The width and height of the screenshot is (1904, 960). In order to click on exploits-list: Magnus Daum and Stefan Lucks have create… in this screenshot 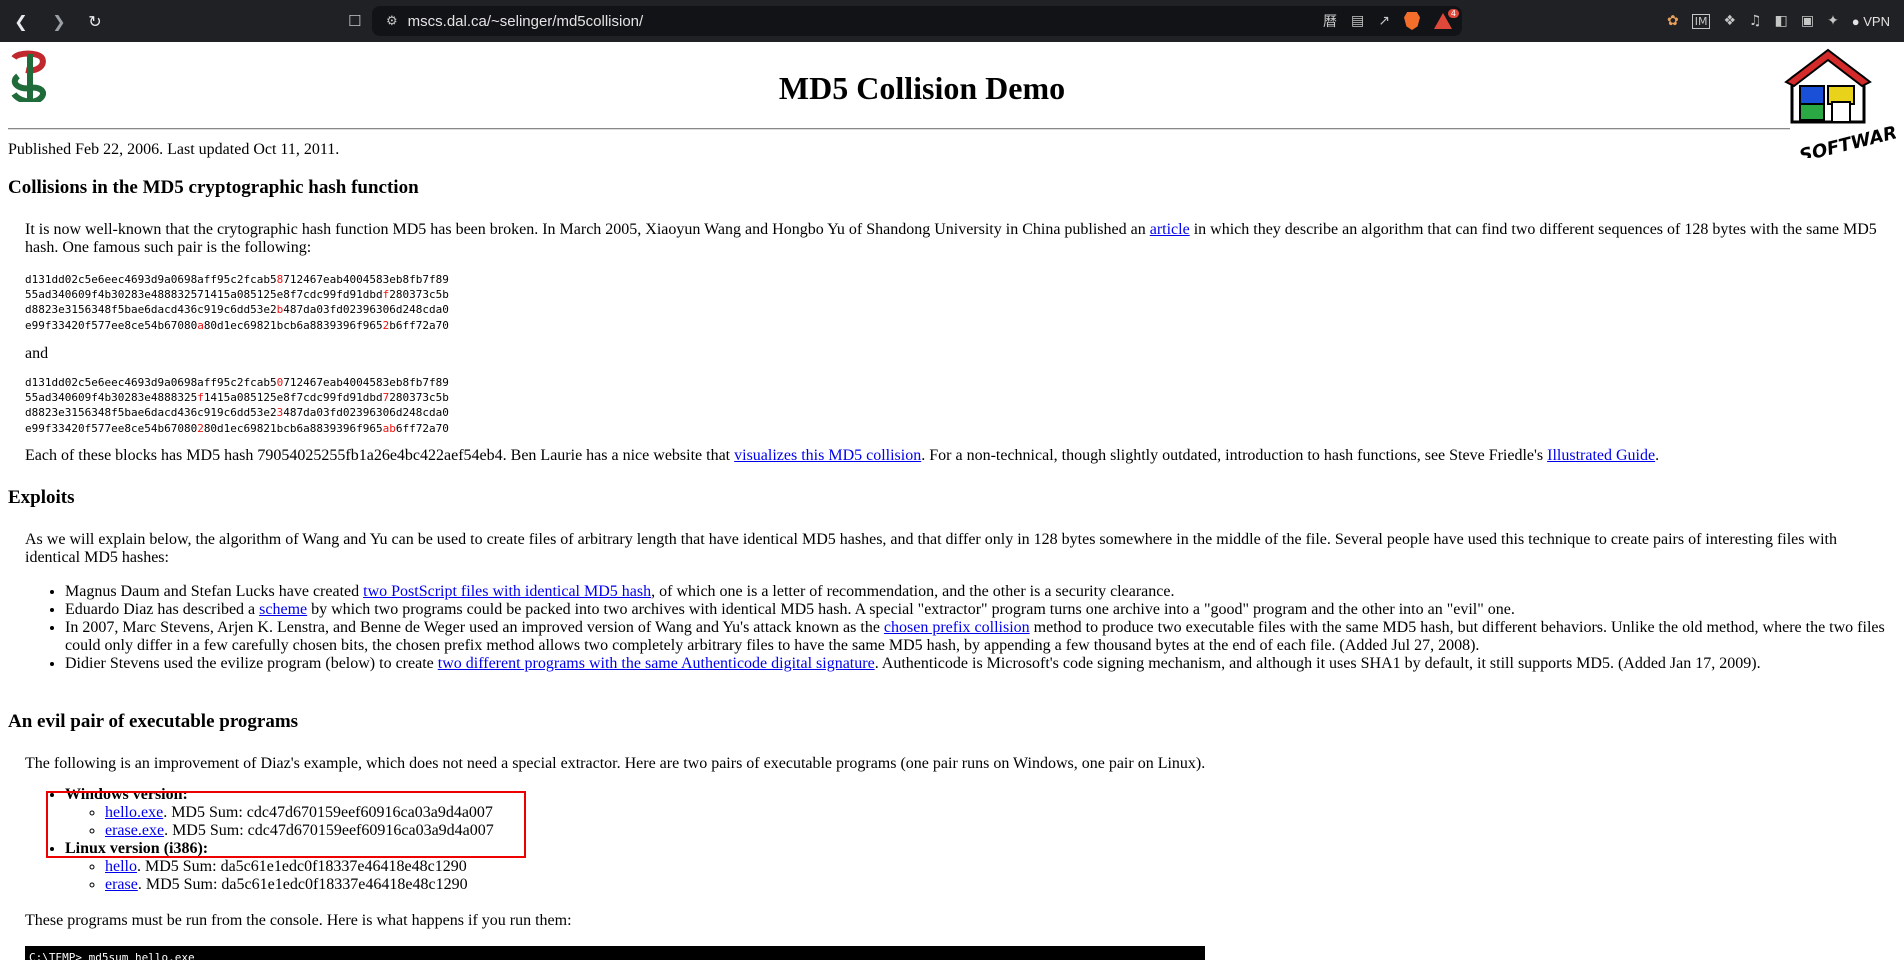, I will do `click(964, 628)`.